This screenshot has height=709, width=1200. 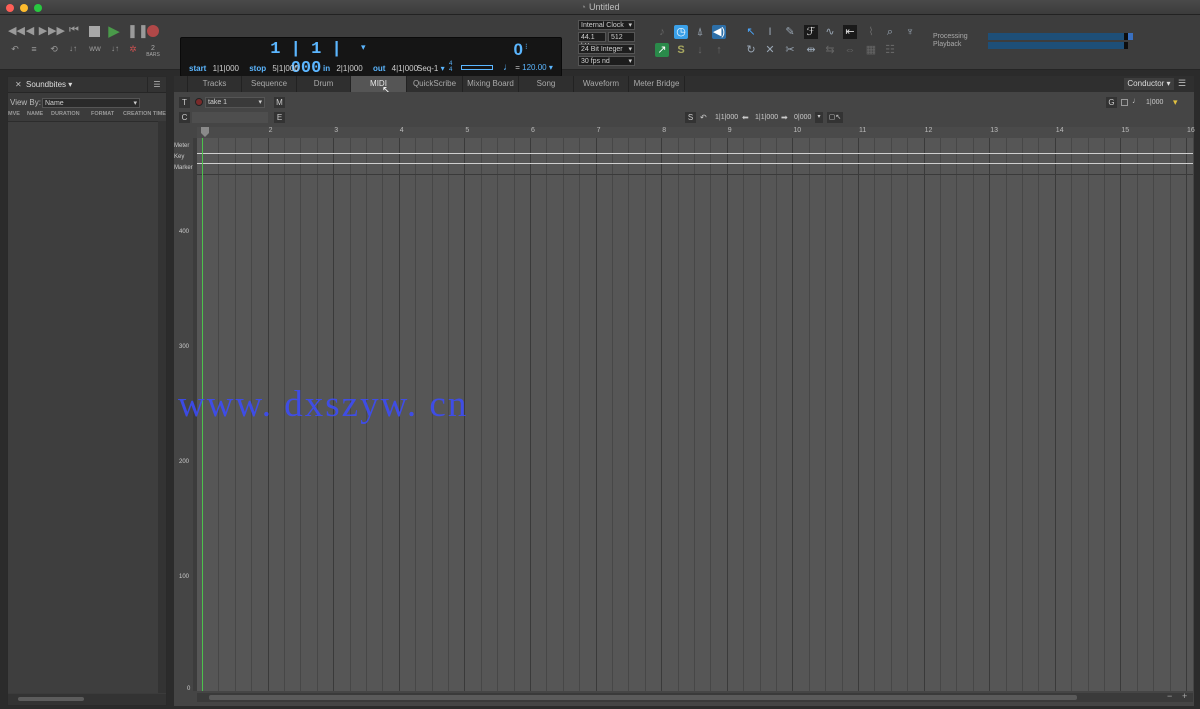 What do you see at coordinates (285, 68) in the screenshot?
I see `stop-value: 5|1|000` at bounding box center [285, 68].